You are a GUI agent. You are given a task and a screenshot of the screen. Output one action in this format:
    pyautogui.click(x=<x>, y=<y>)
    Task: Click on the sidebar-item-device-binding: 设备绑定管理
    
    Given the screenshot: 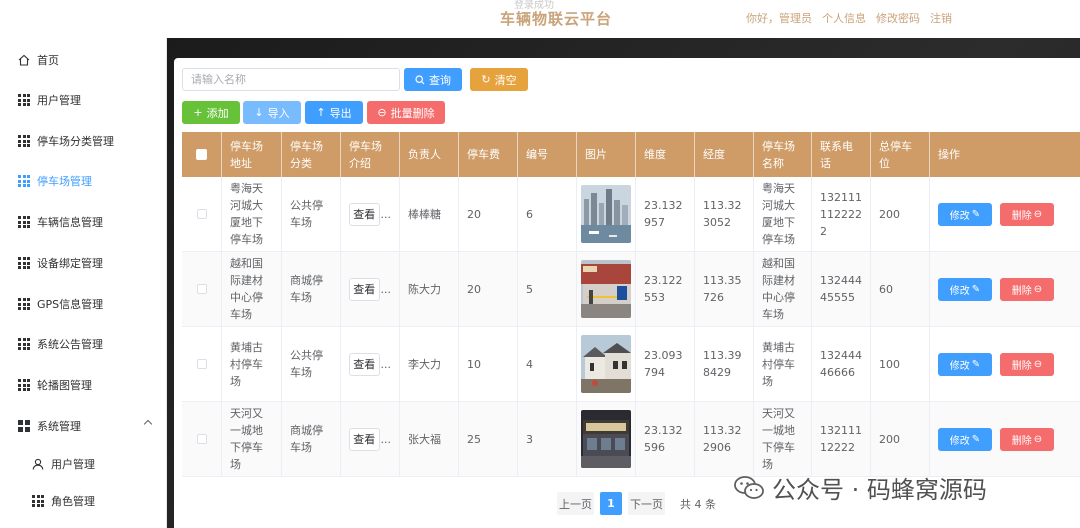 What is the action you would take?
    pyautogui.click(x=83, y=263)
    